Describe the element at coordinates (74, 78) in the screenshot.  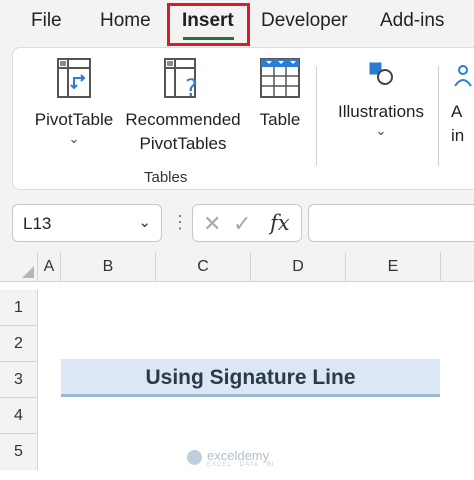
I see `pivot-table-icon` at that location.